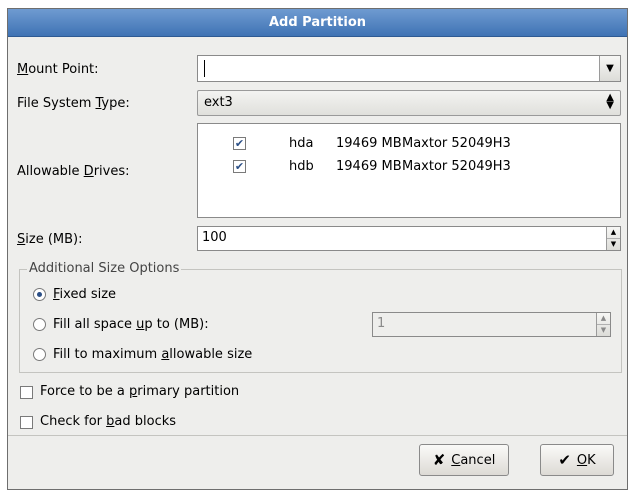 The width and height of the screenshot is (631, 492). What do you see at coordinates (39, 294) in the screenshot?
I see `fixed-size-radio` at bounding box center [39, 294].